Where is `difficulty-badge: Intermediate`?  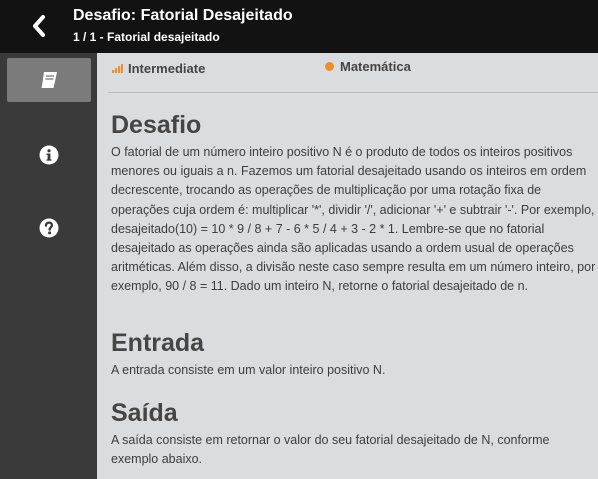
difficulty-badge: Intermediate is located at coordinates (158, 68).